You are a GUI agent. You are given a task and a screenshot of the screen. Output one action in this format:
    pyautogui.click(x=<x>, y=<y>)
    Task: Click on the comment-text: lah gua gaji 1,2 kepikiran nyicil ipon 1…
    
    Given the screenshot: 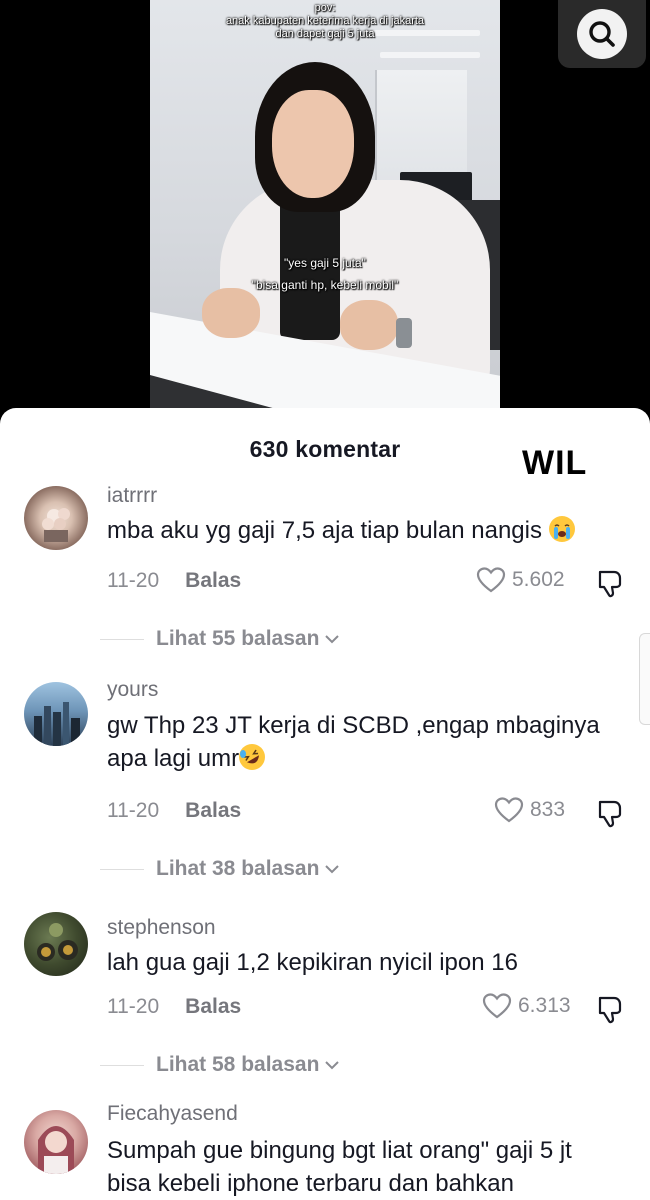 What is the action you would take?
    pyautogui.click(x=312, y=962)
    